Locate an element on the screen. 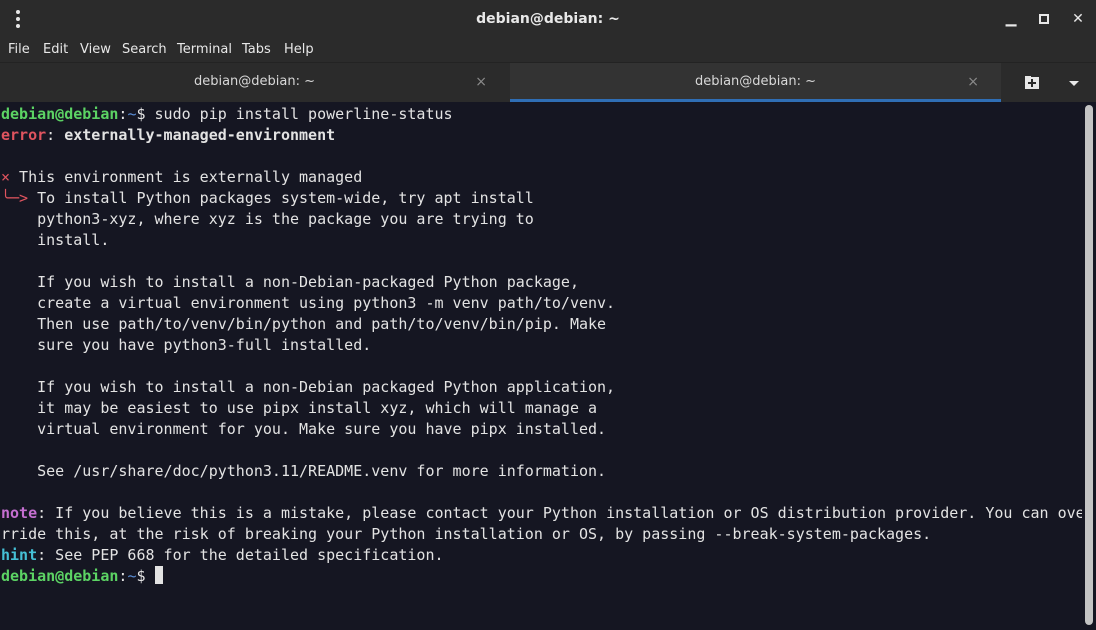  maximize-icon is located at coordinates (1044, 19).